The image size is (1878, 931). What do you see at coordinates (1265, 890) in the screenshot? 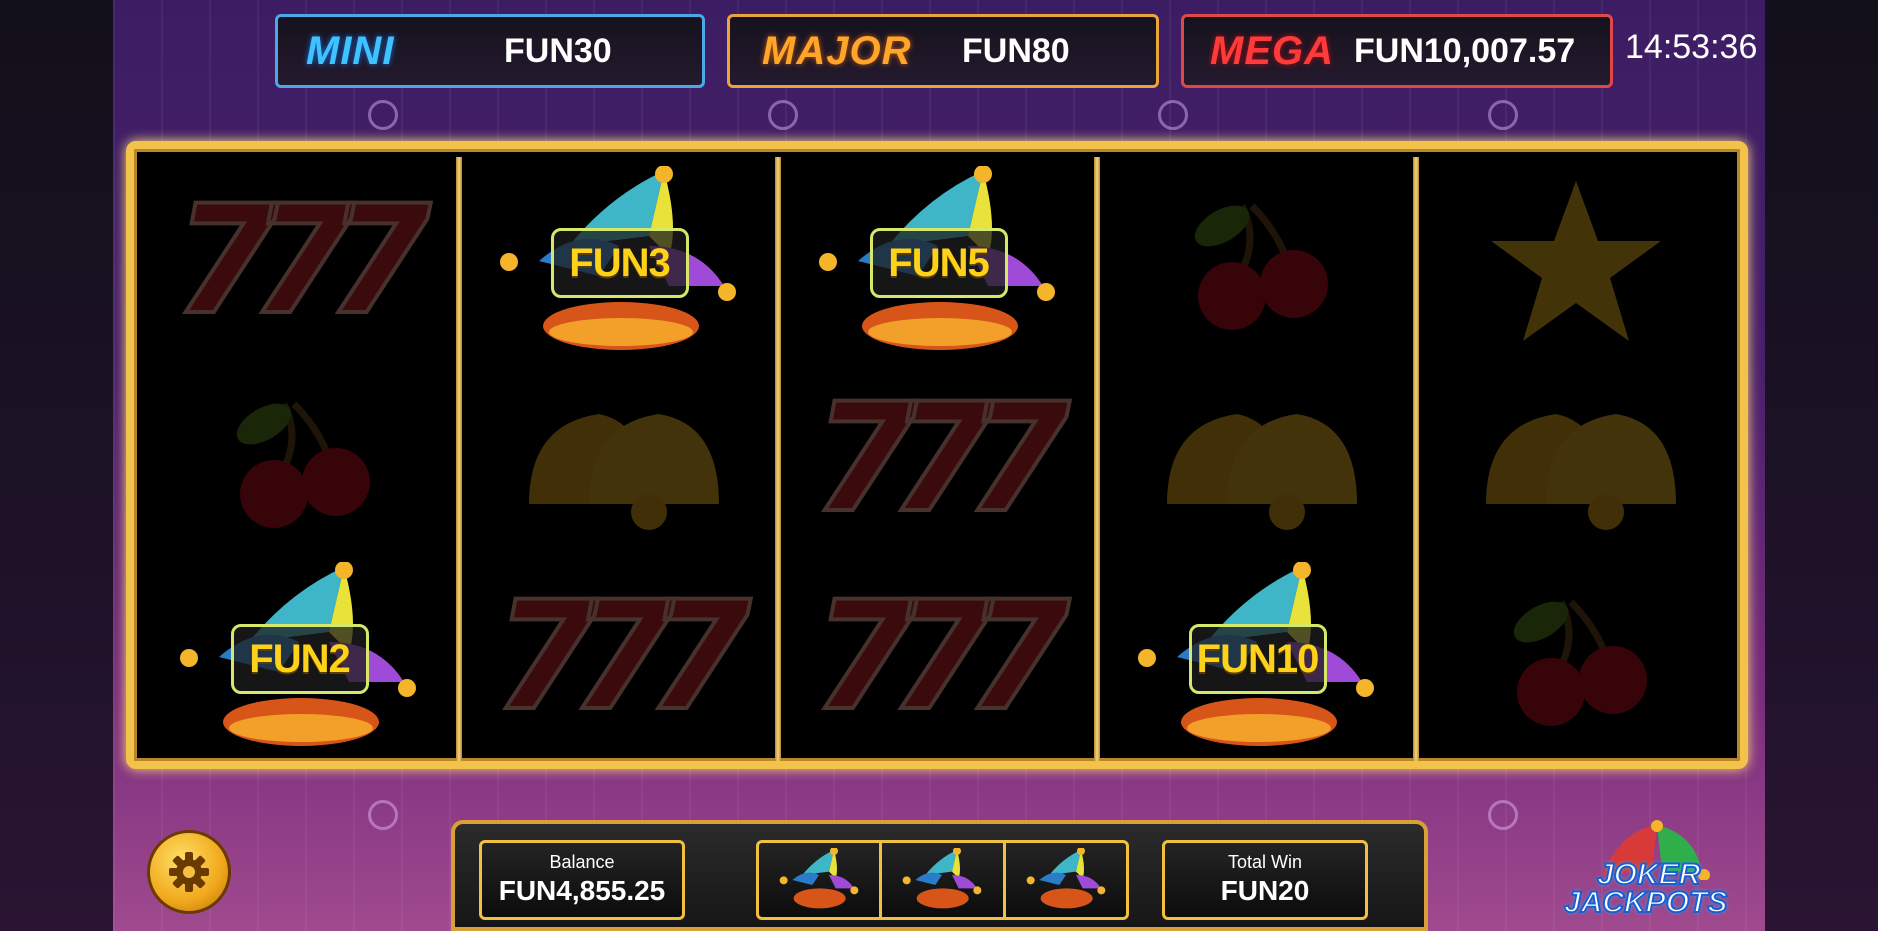
I see `total-win-value: FUN20` at bounding box center [1265, 890].